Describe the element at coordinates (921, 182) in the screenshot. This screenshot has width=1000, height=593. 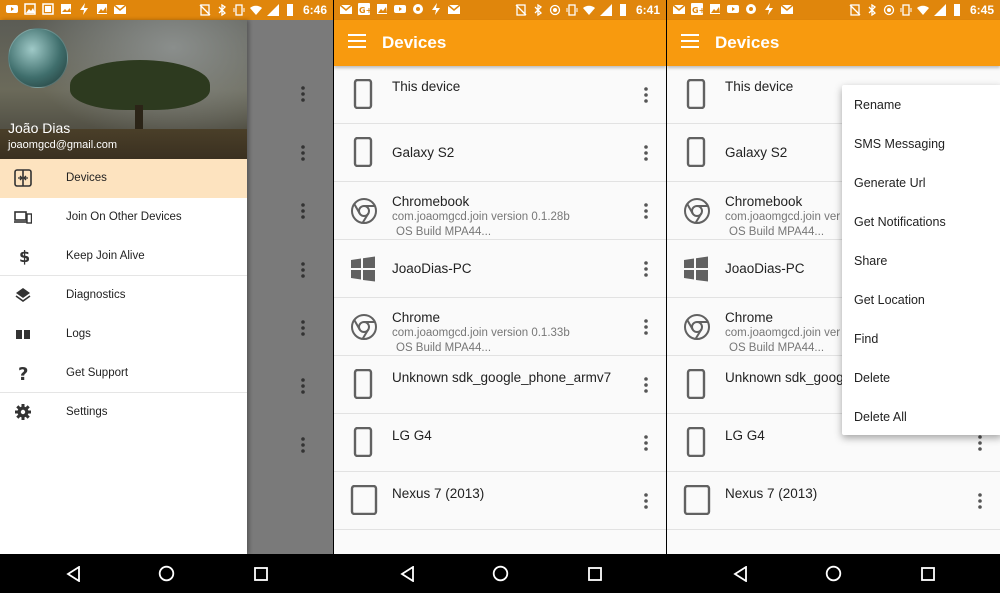
I see `menu-item-generate-url: Generate Url` at that location.